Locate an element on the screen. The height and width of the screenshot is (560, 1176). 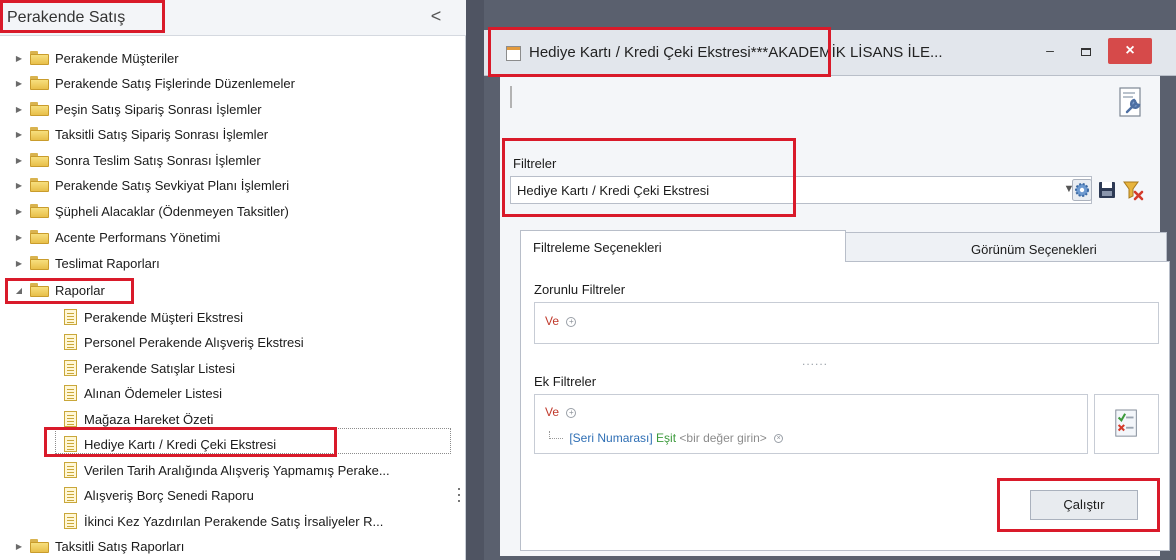
filter-condition-row: [Seri Numarası] Eşit <bir değer girin> × is located at coordinates (666, 438).